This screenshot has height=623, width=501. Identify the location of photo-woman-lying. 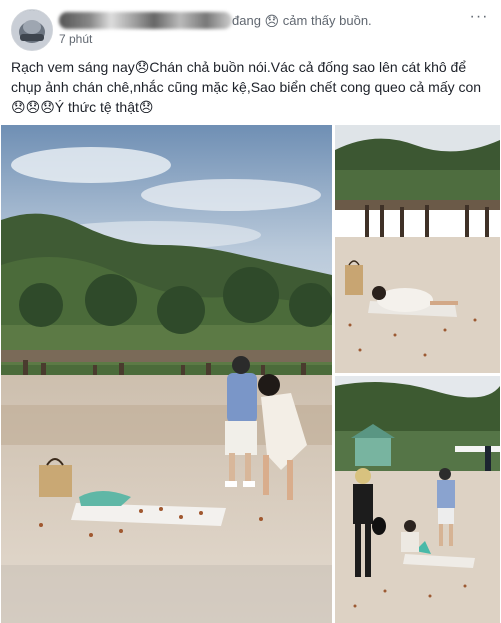
(417, 249).